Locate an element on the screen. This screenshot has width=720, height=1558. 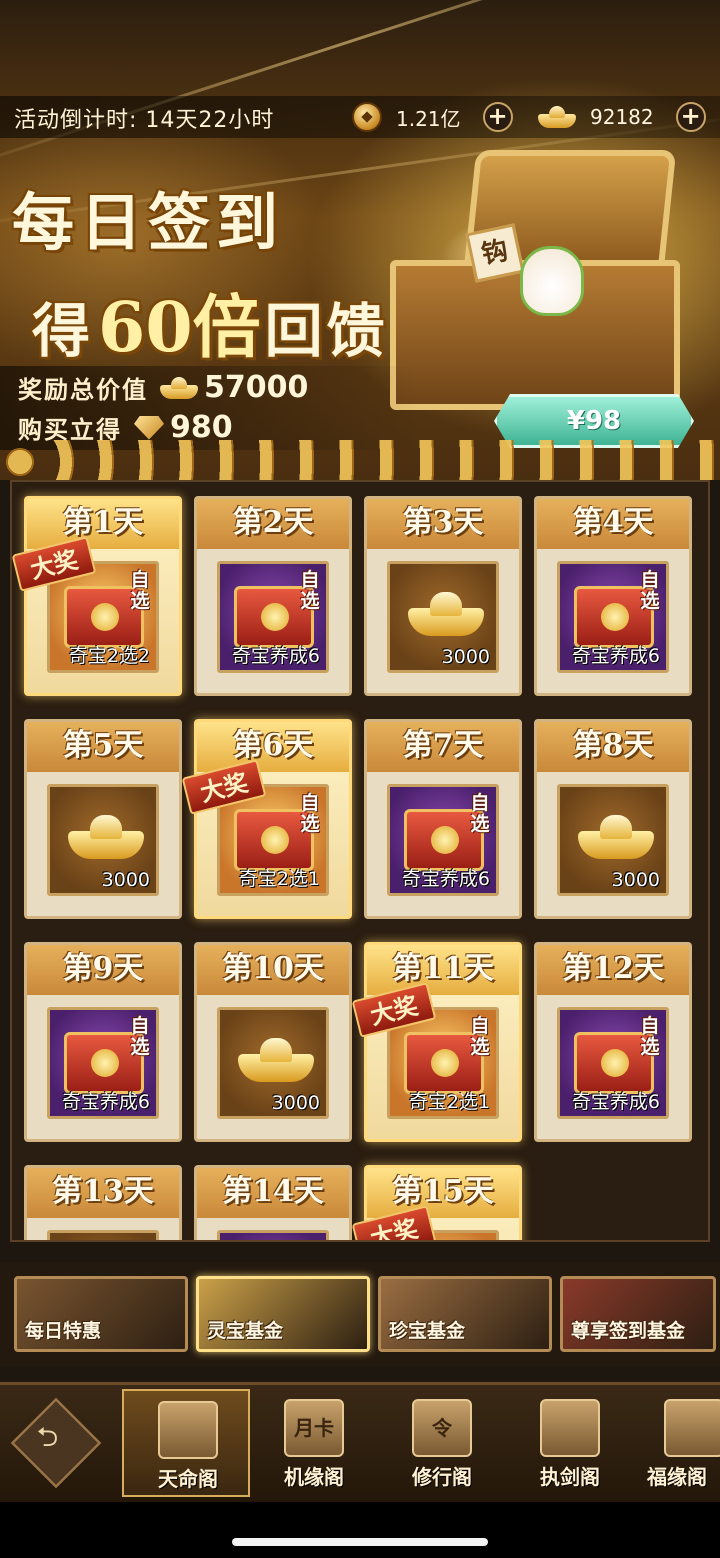
day-label: 第5天 is located at coordinates (103, 747).